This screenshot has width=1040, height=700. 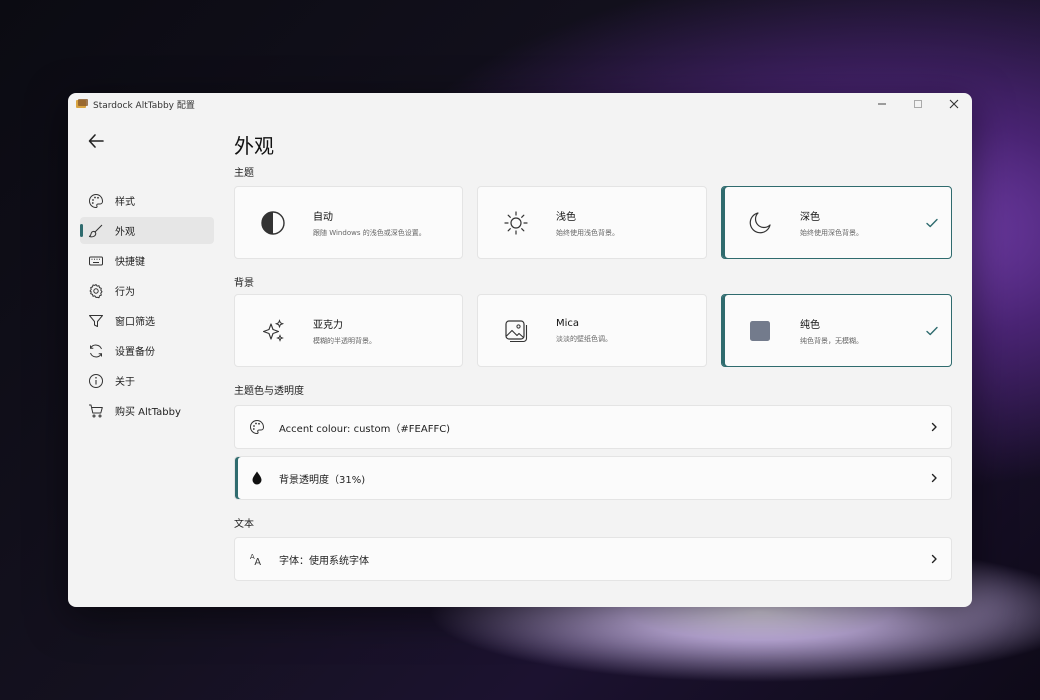 I want to click on maximize-button, so click(x=918, y=104).